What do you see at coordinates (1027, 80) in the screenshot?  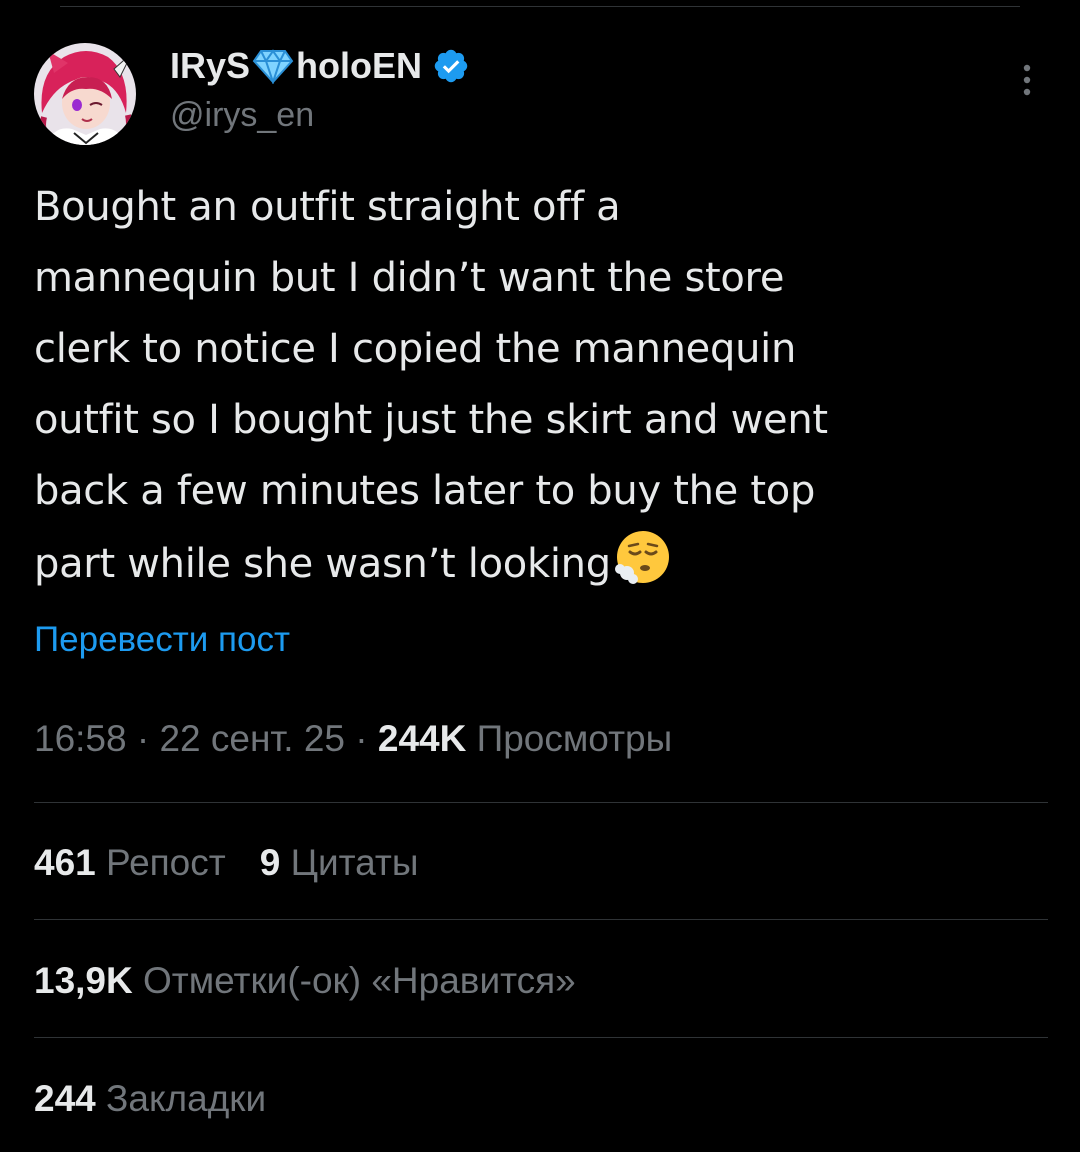 I see `more-vertical-icon` at bounding box center [1027, 80].